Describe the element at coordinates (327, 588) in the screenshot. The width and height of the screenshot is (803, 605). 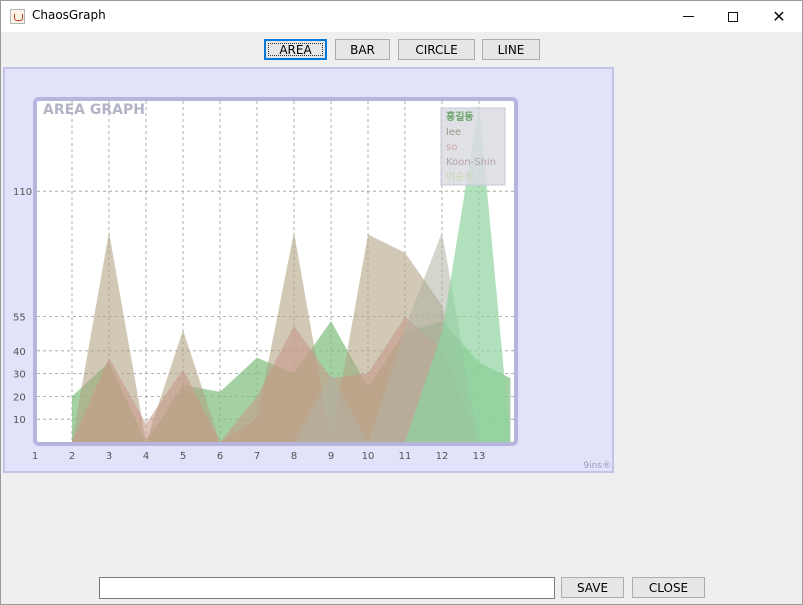
I see `filename-input` at that location.